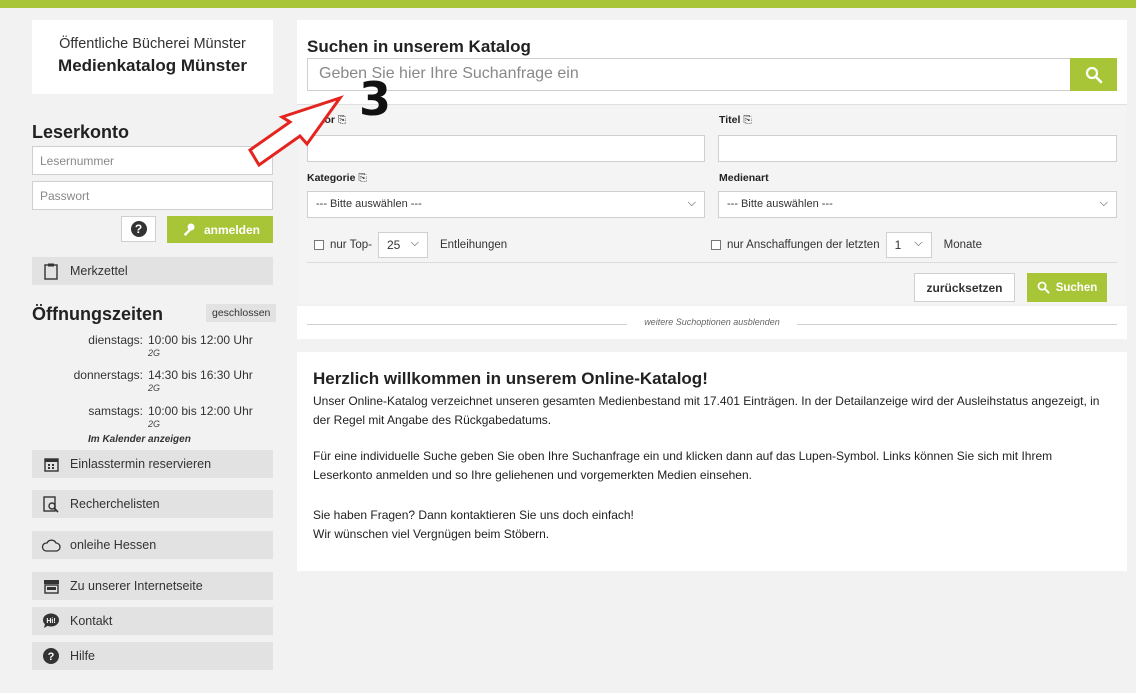 The width and height of the screenshot is (1136, 693). I want to click on library-name: Öffentliche Bücherei Münster, so click(152, 44).